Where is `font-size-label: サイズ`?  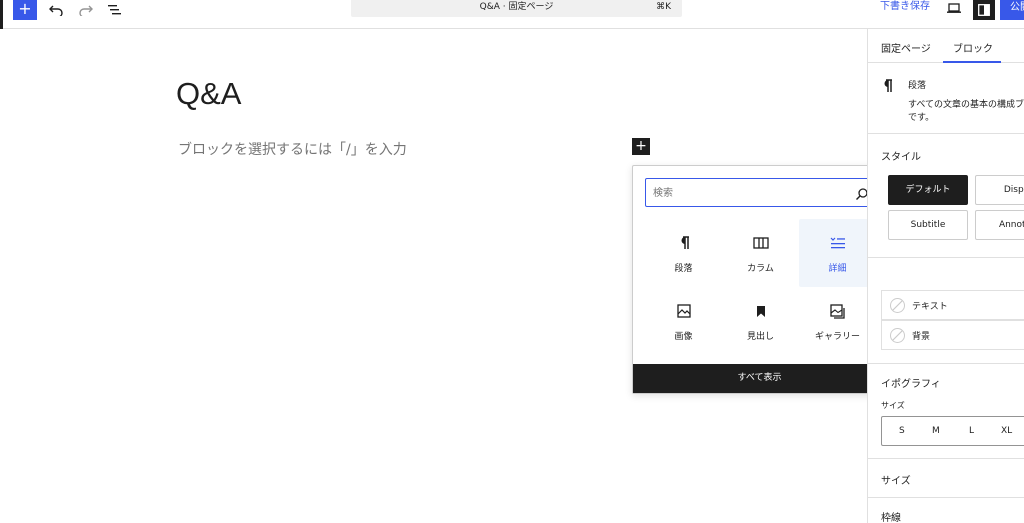
font-size-label: サイズ is located at coordinates (893, 405).